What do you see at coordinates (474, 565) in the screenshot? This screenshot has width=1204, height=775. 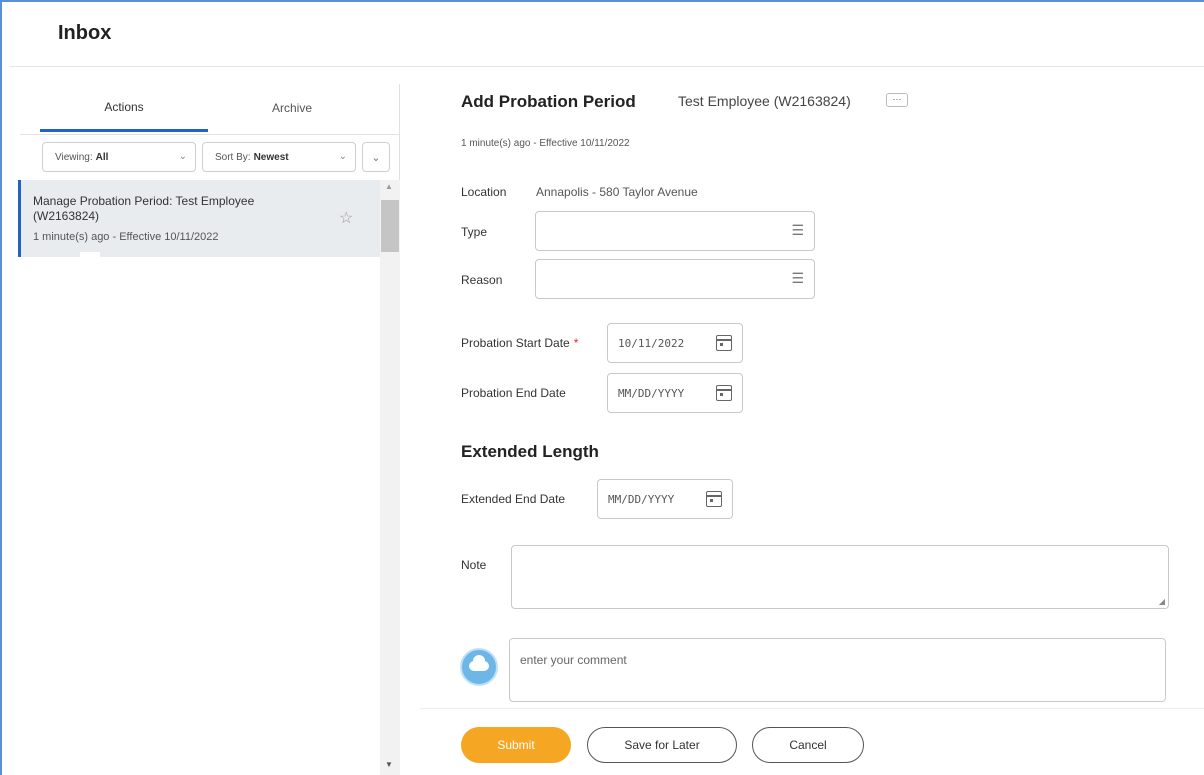 I see `note-label: Note` at bounding box center [474, 565].